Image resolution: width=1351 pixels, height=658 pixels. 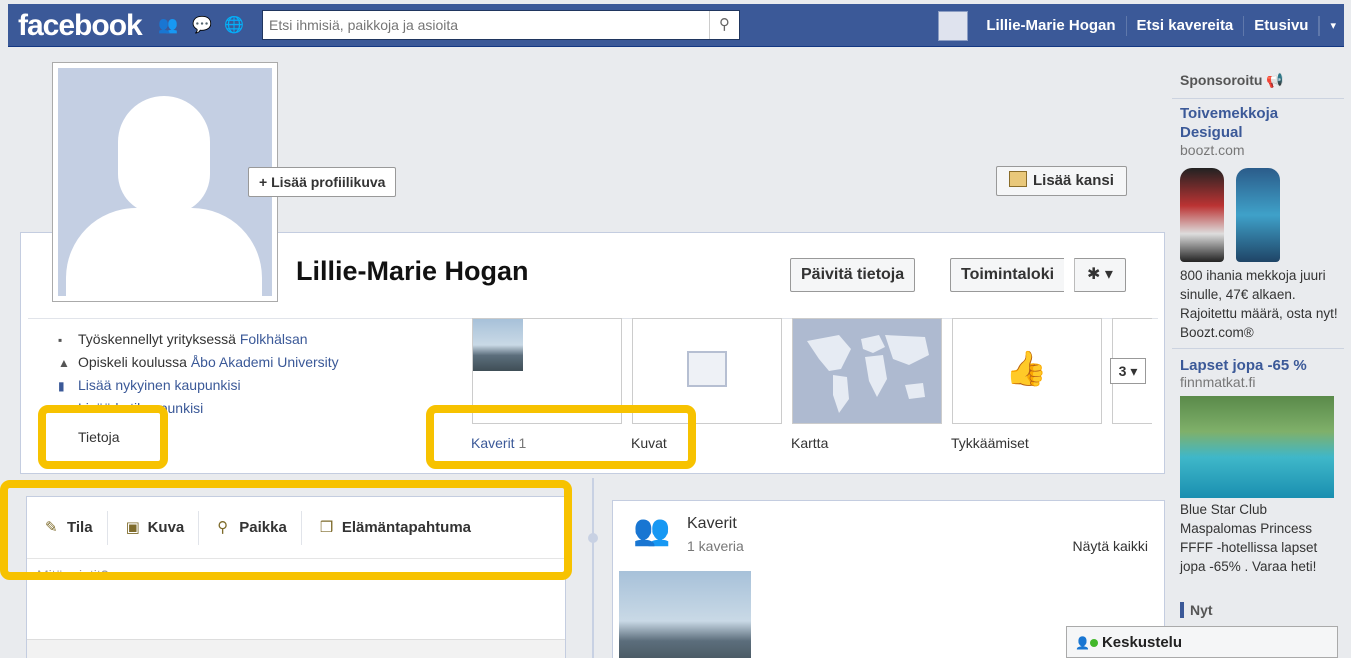 What do you see at coordinates (1018, 179) in the screenshot?
I see `cover-photo-icon` at bounding box center [1018, 179].